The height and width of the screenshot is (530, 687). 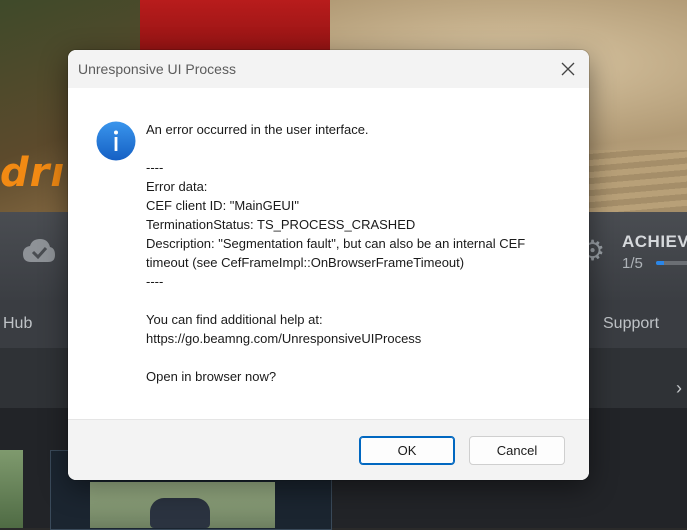 What do you see at coordinates (631, 324) in the screenshot?
I see `nav-support: Support` at bounding box center [631, 324].